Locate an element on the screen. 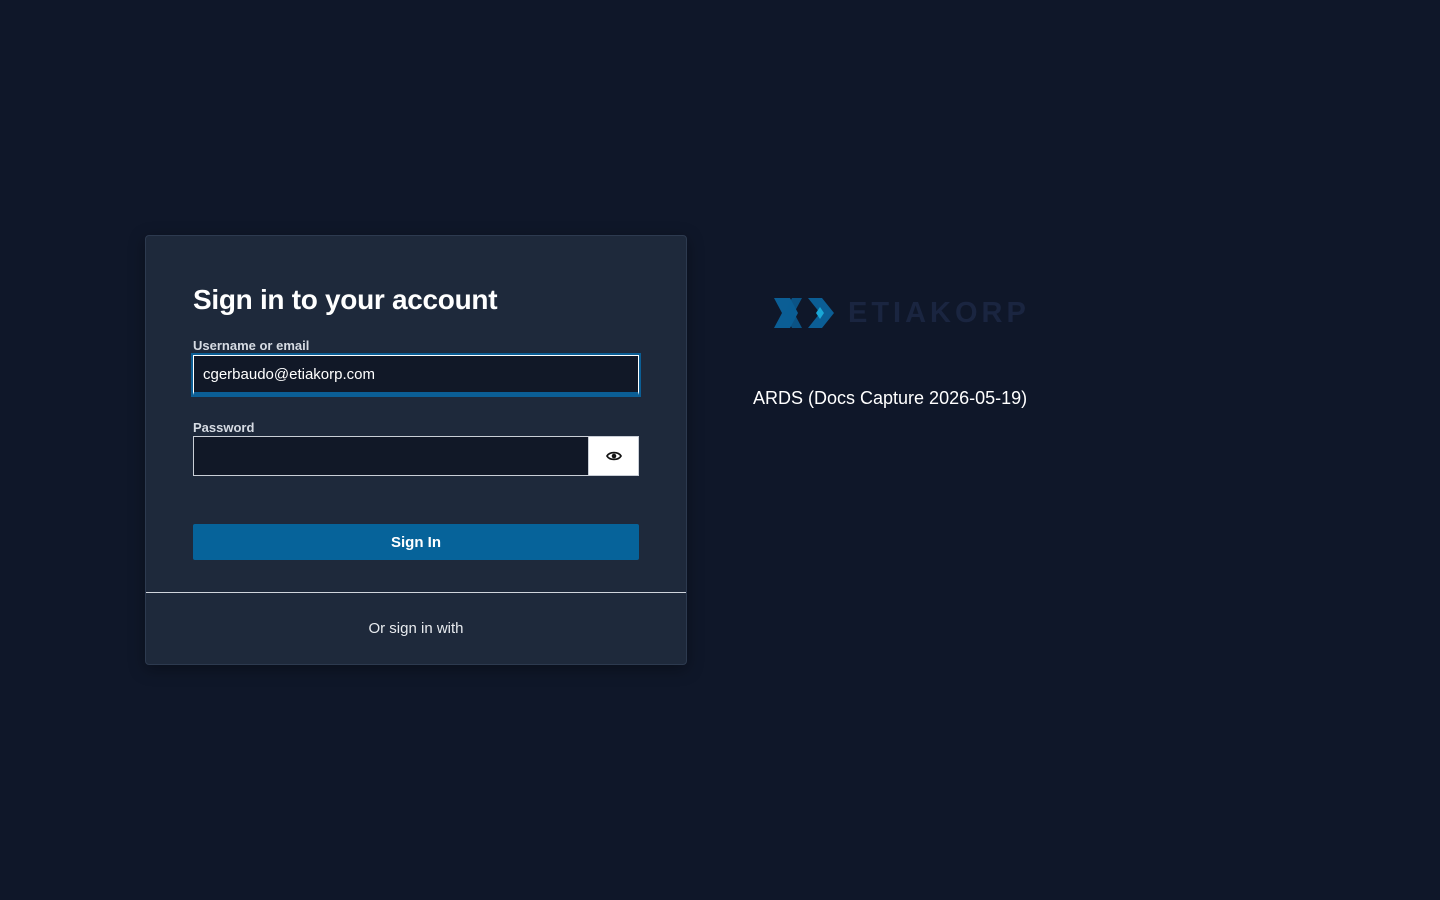 The height and width of the screenshot is (900, 1440). etiakorp-mark-icon is located at coordinates (804, 313).